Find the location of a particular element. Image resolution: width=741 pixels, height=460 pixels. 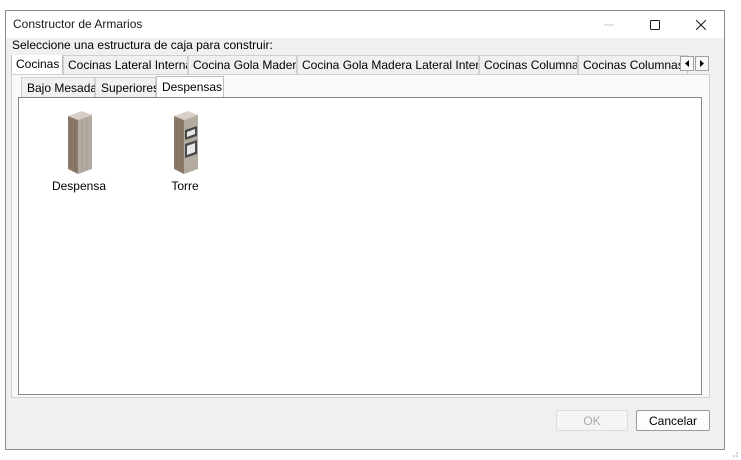

minimize-button is located at coordinates (609, 24).